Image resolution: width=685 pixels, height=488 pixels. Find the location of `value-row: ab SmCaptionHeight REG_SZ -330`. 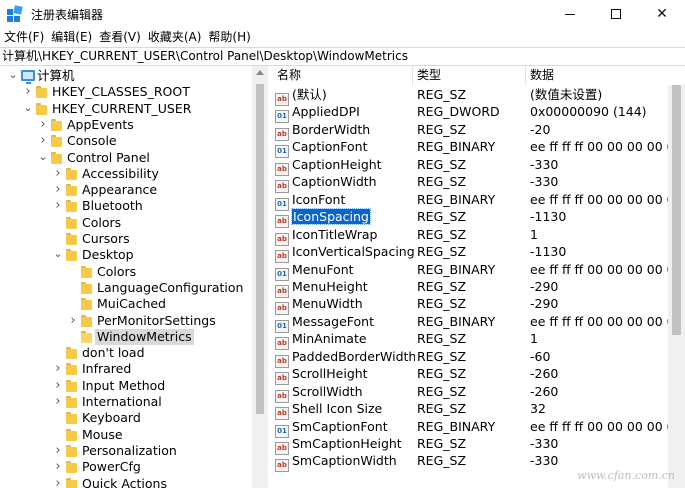

value-row: ab SmCaptionHeight REG_SZ -330 is located at coordinates (470, 445).